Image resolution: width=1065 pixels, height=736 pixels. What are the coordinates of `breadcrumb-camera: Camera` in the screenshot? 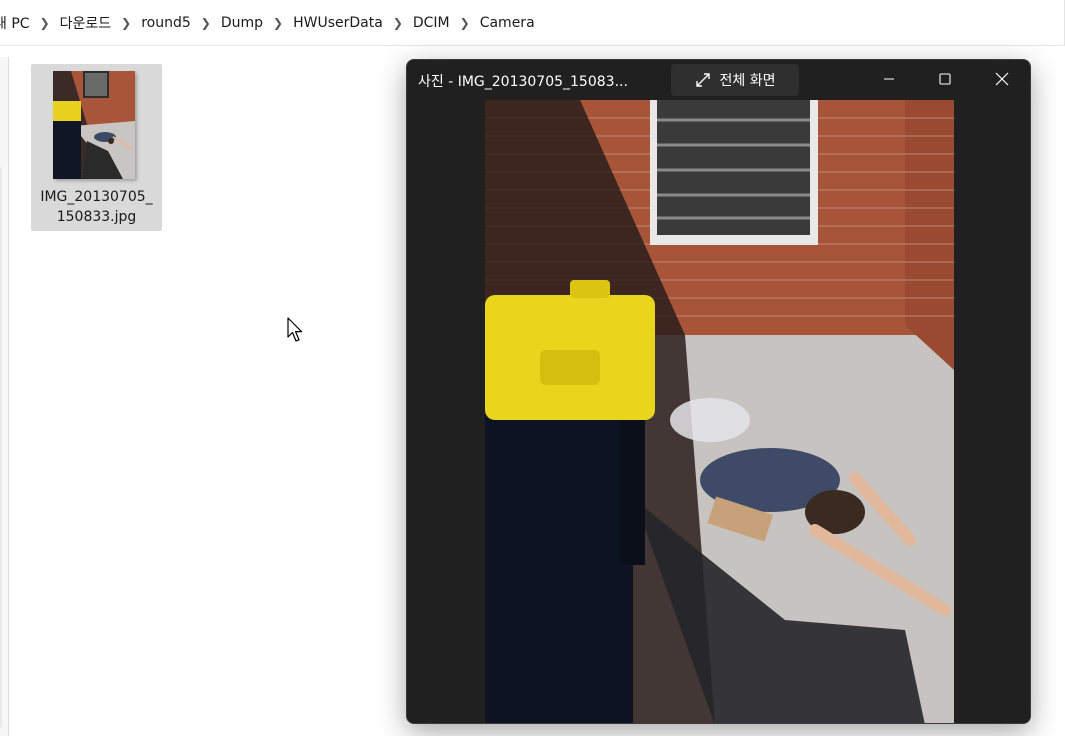 It's located at (507, 23).